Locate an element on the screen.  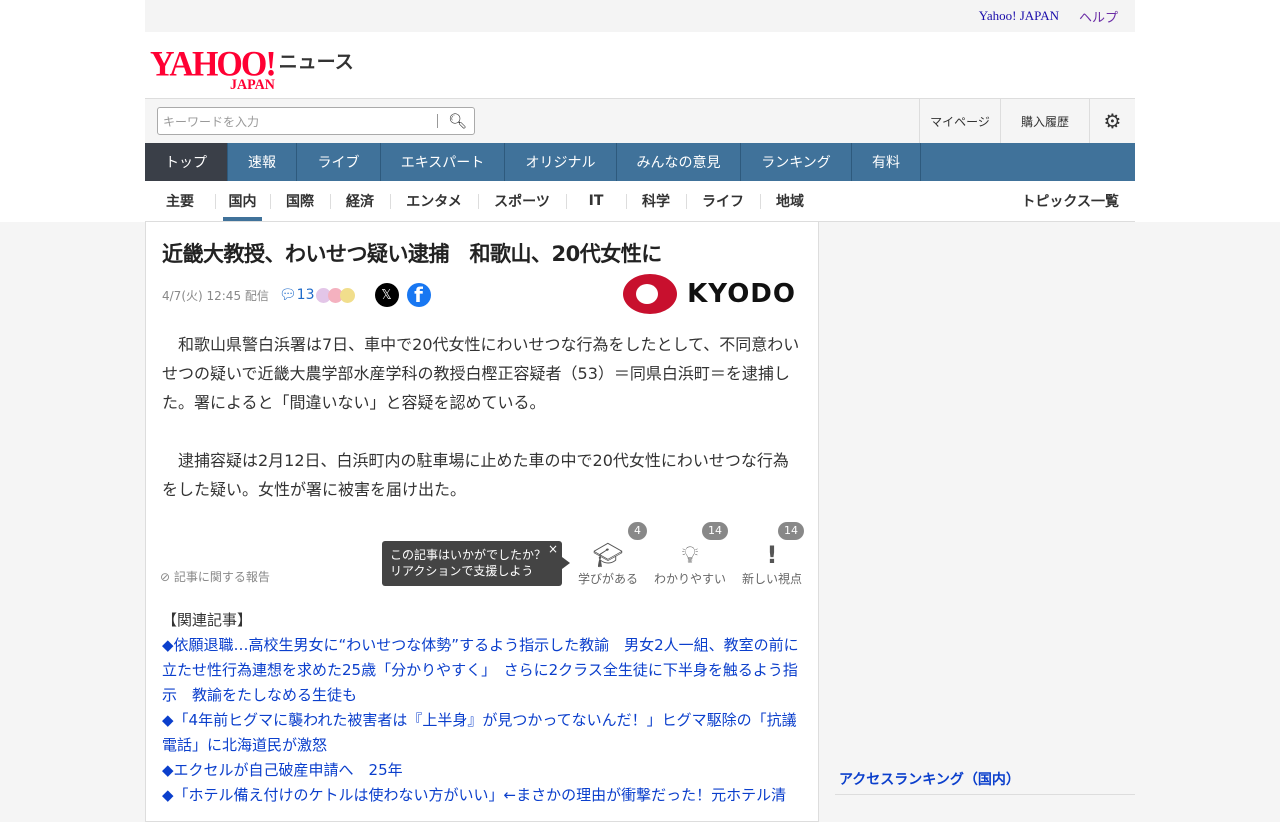
facebook-share-icon: f is located at coordinates (418, 295).